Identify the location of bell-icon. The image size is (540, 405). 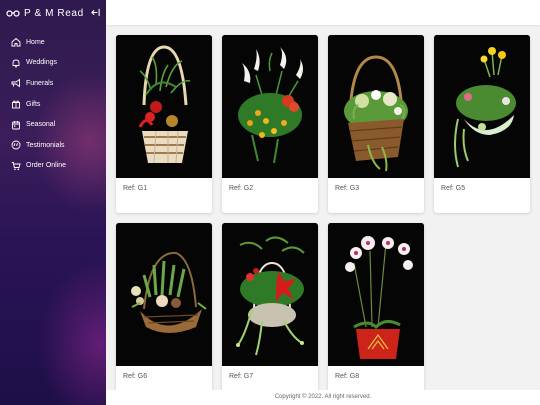
(15, 62).